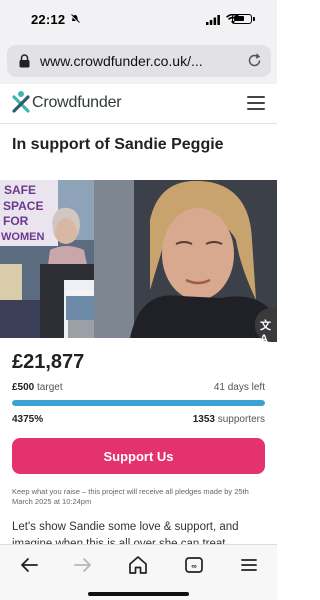 Image resolution: width=320 pixels, height=600 pixels. What do you see at coordinates (48, 19) in the screenshot?
I see `status-time: 22:12` at bounding box center [48, 19].